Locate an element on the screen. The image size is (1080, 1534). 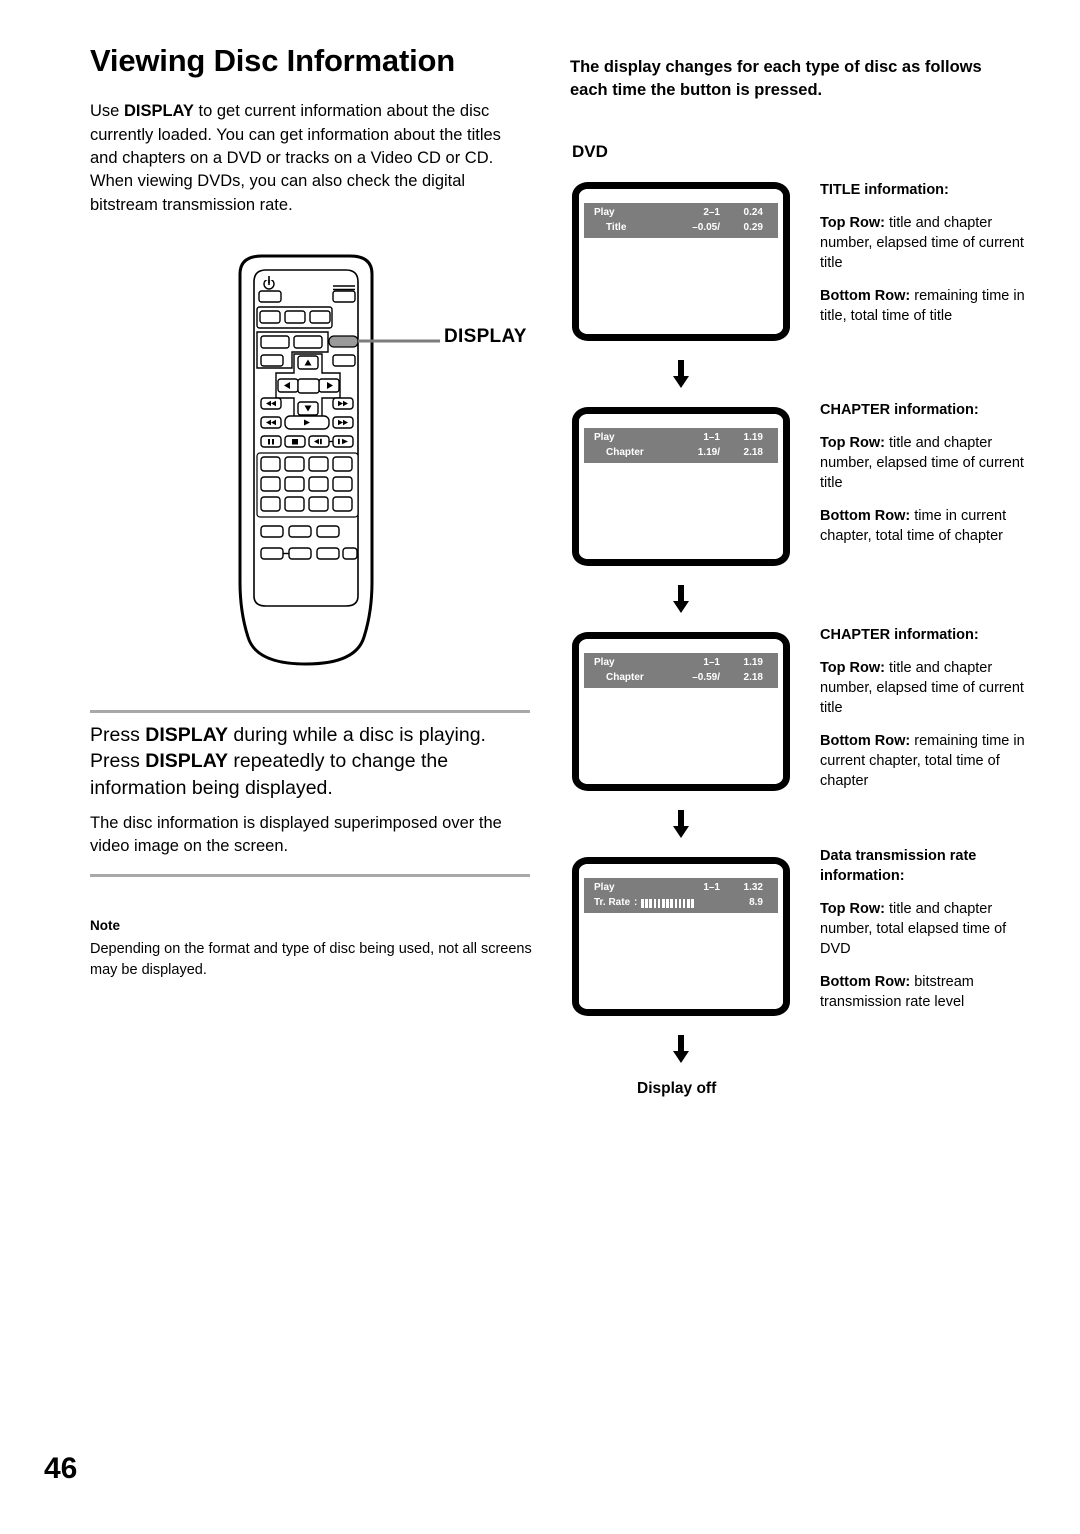
osd-row-bottom-1: Title –0.05/ 0.29 is located at coordinates (681, 228).